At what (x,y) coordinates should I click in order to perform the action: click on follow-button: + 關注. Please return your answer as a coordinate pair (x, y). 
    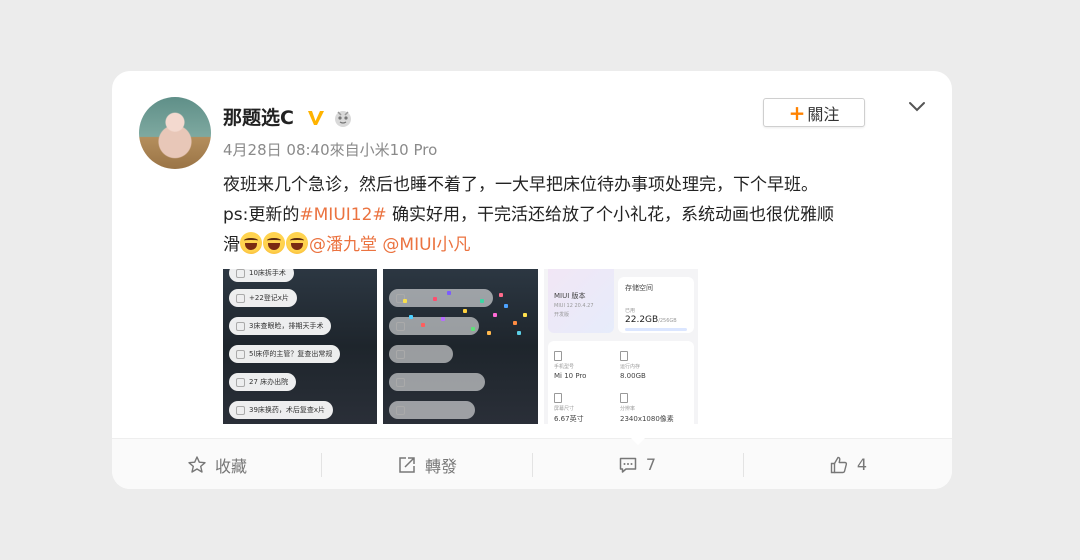
    Looking at the image, I should click on (814, 112).